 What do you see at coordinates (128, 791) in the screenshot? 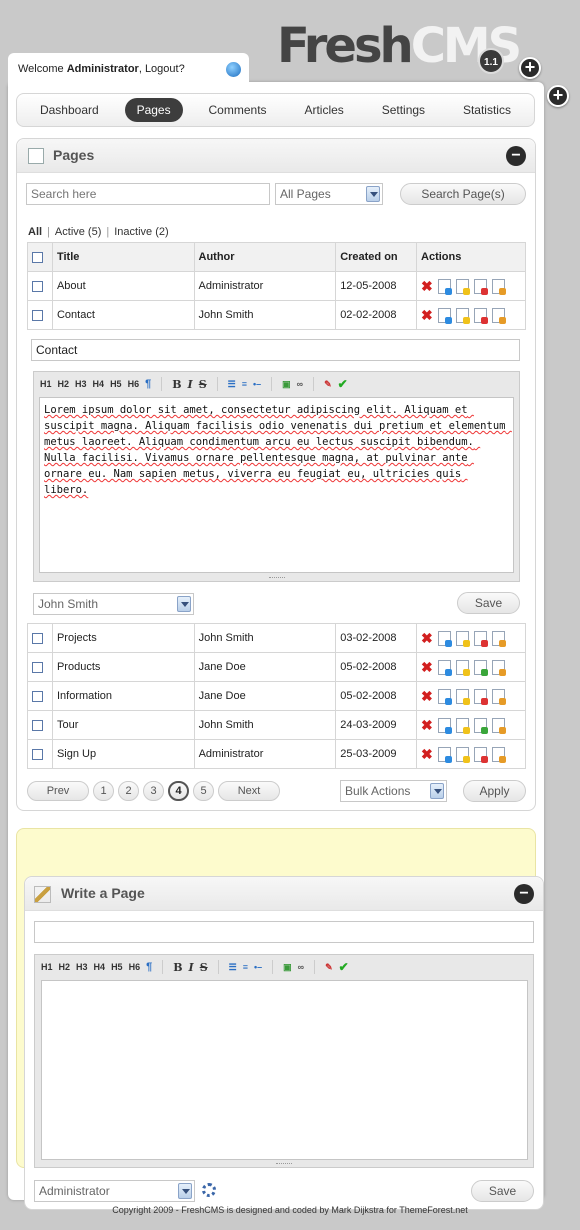
I see `page-2-button: 2` at bounding box center [128, 791].